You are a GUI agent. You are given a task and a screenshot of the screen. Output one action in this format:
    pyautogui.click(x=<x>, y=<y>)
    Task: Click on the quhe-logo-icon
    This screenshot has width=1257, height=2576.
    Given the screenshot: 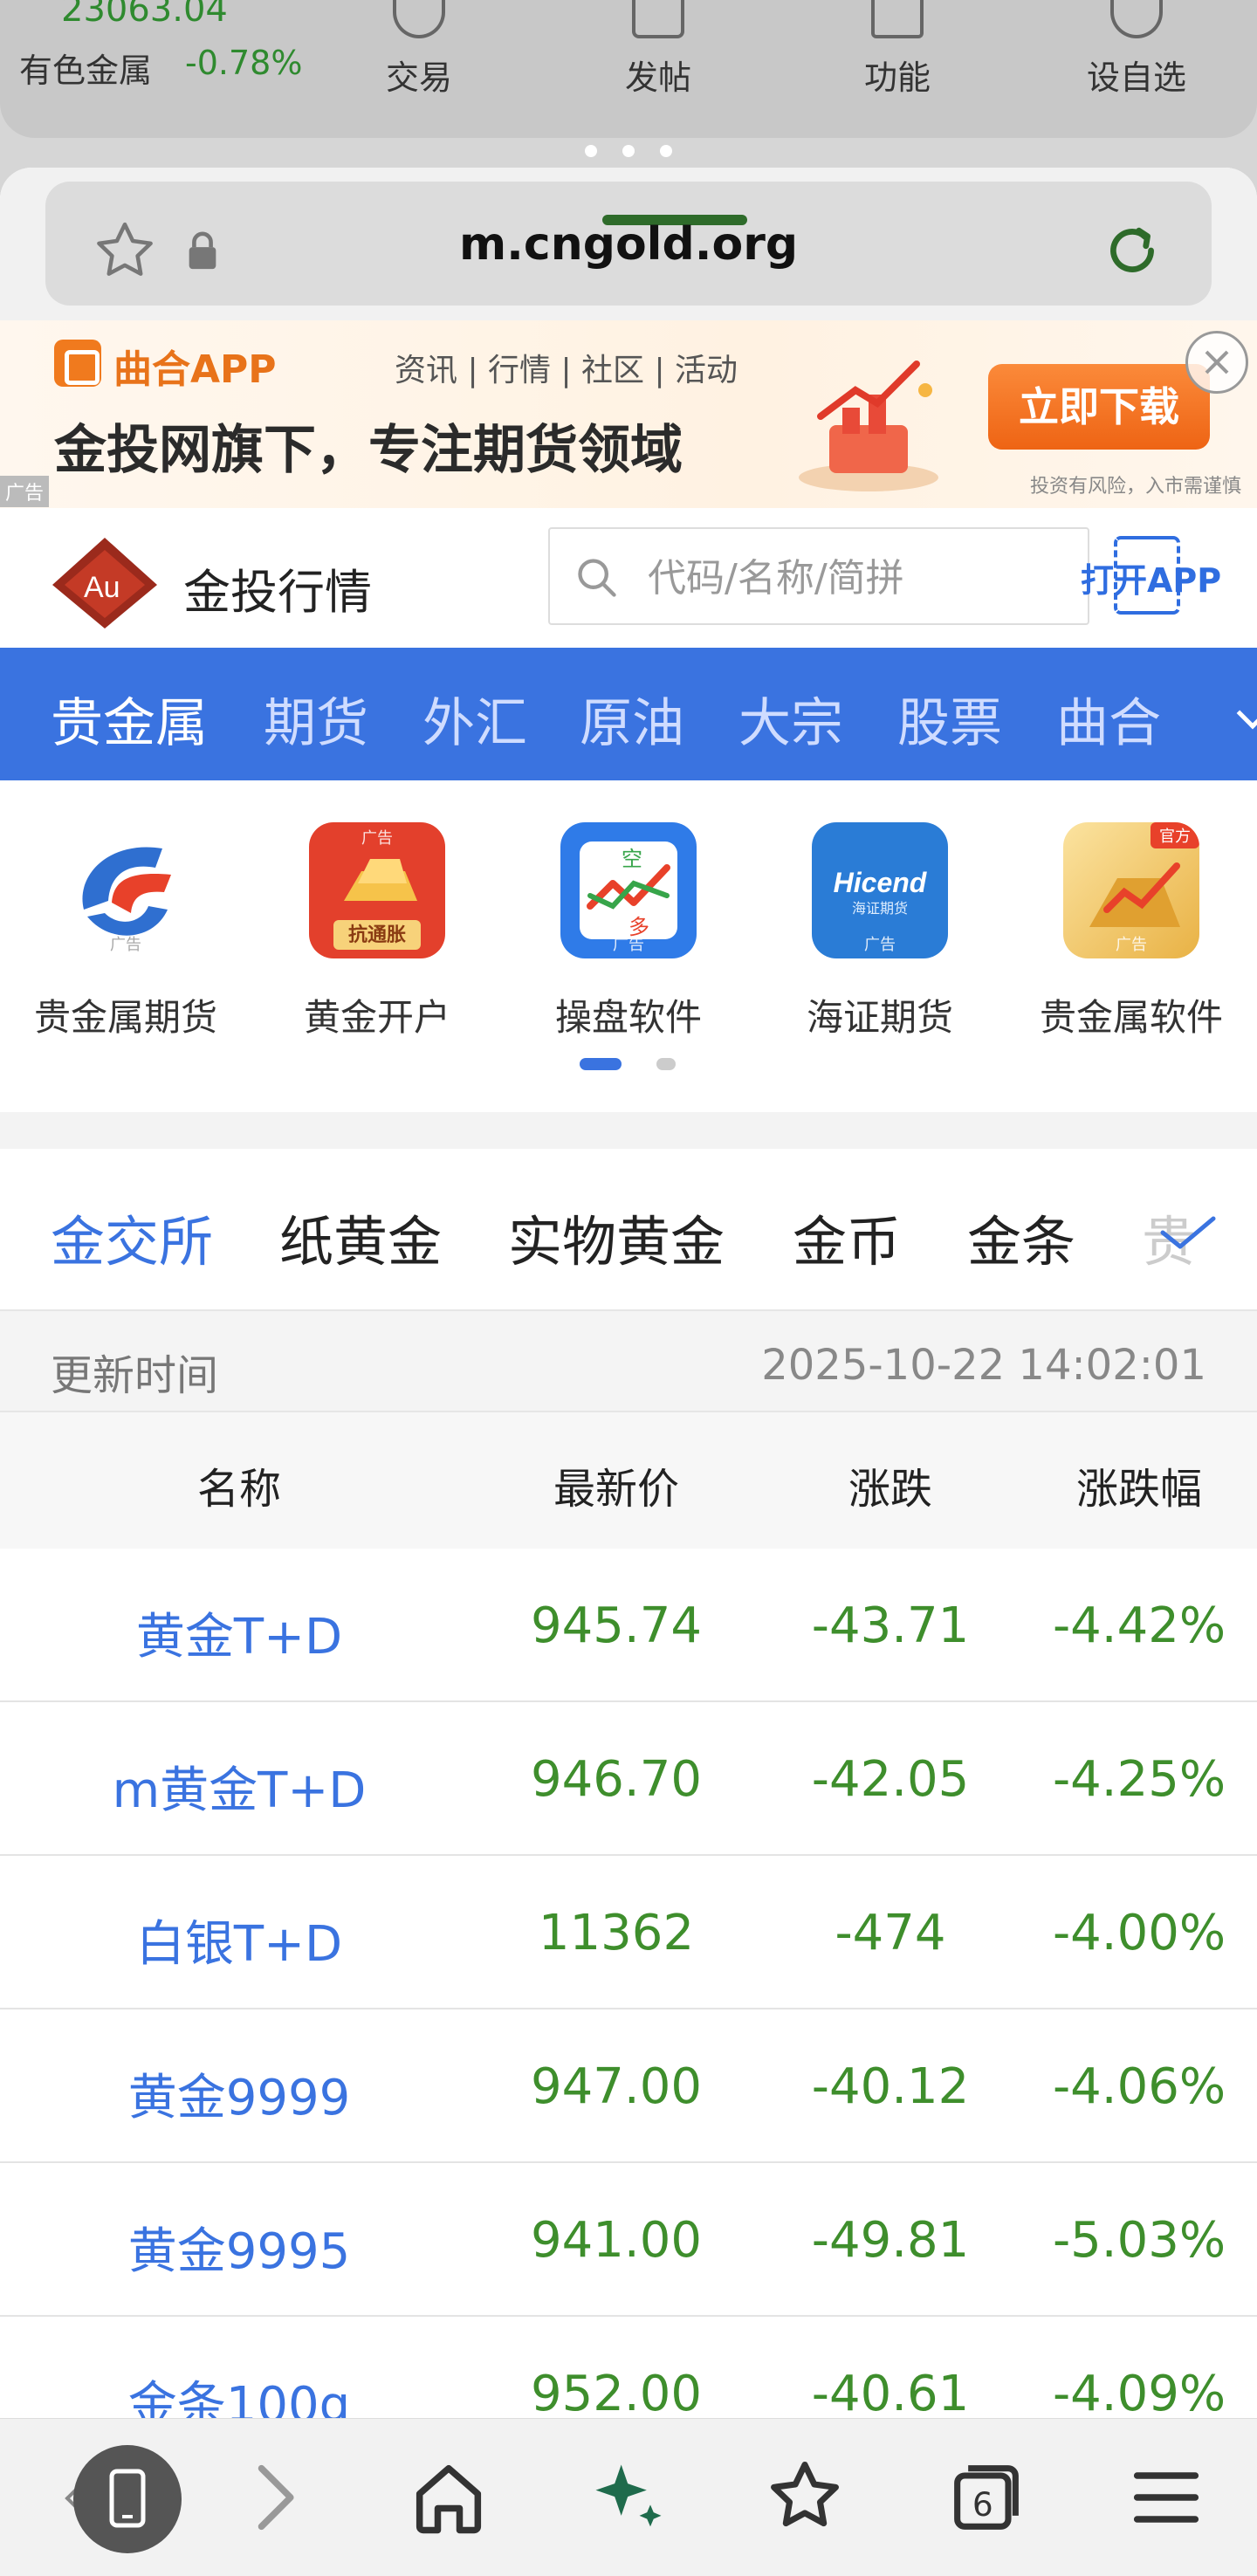 What is the action you would take?
    pyautogui.click(x=77, y=364)
    